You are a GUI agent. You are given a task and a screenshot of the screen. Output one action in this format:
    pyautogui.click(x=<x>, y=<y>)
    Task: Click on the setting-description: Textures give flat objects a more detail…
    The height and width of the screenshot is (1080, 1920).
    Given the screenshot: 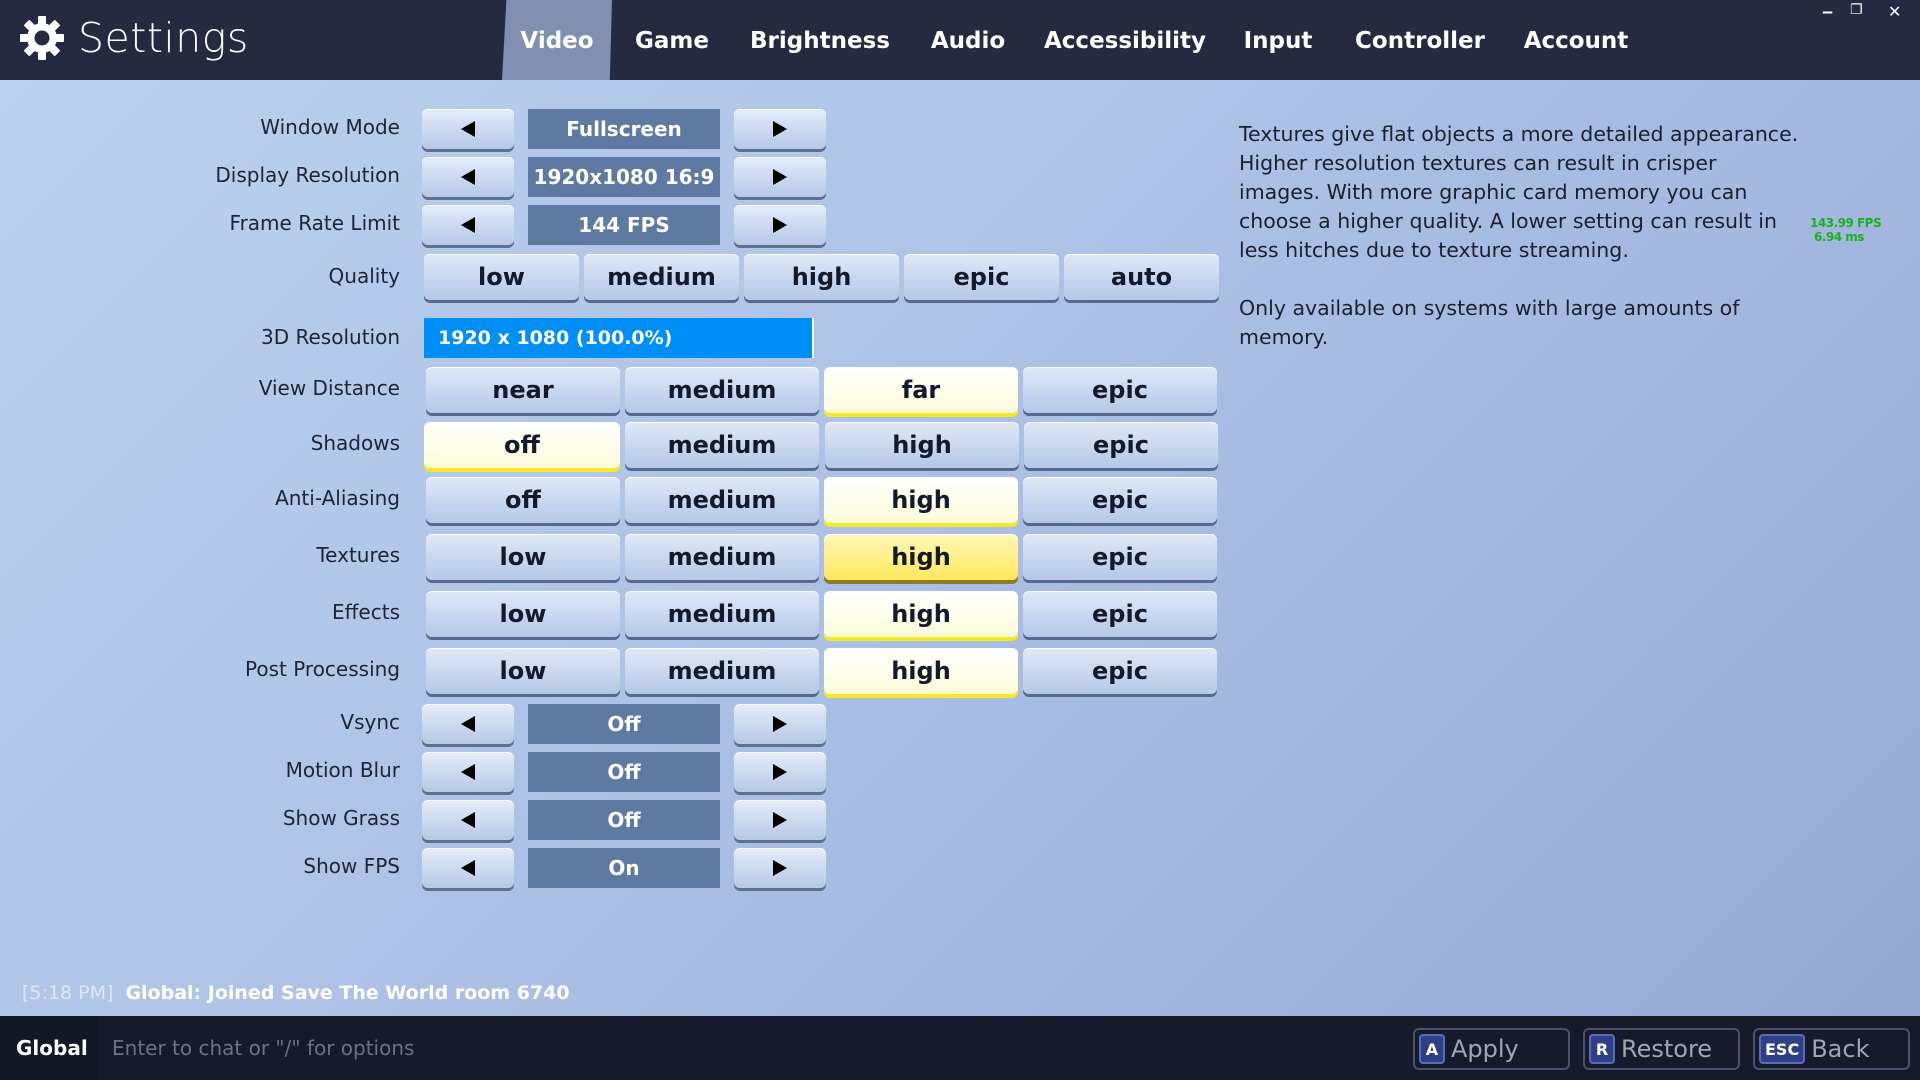 What is the action you would take?
    pyautogui.click(x=1519, y=236)
    